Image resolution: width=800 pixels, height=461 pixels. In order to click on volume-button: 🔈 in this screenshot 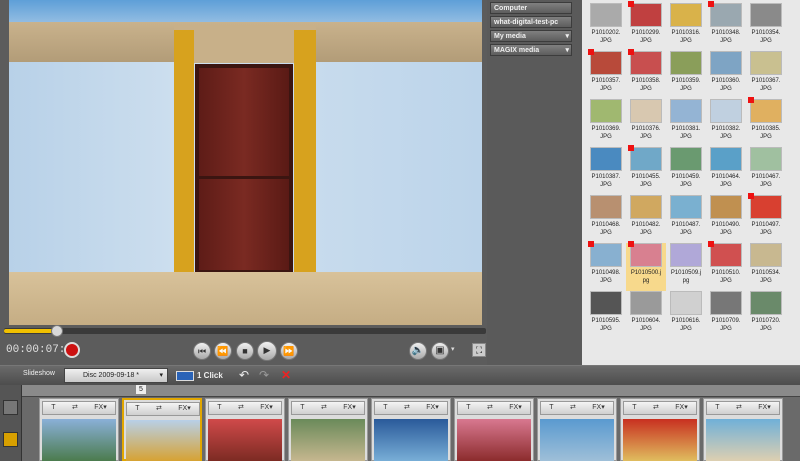, I will do `click(418, 351)`.